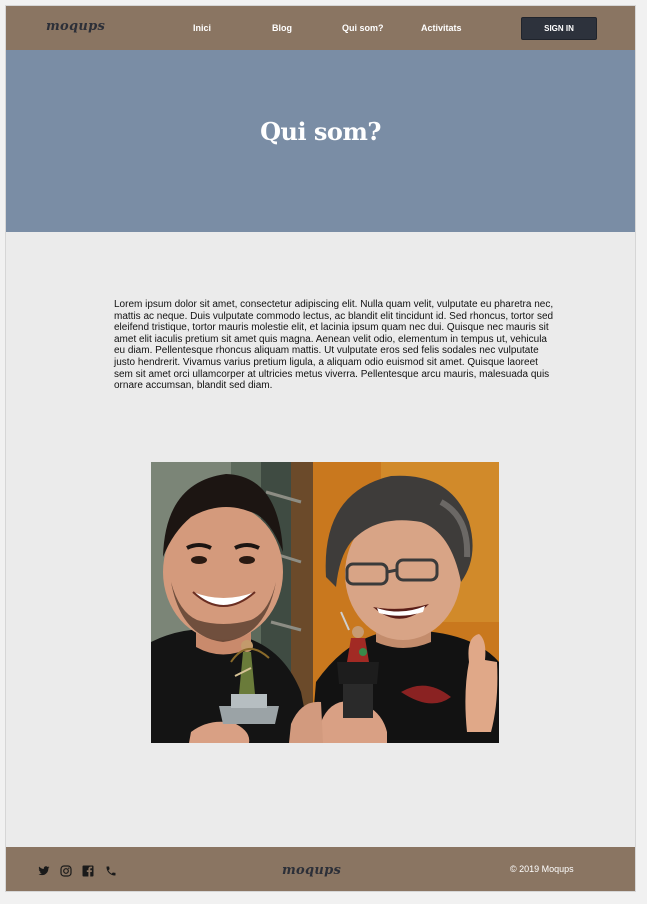 This screenshot has height=904, width=647. What do you see at coordinates (88, 870) in the screenshot?
I see `facebook-icon` at bounding box center [88, 870].